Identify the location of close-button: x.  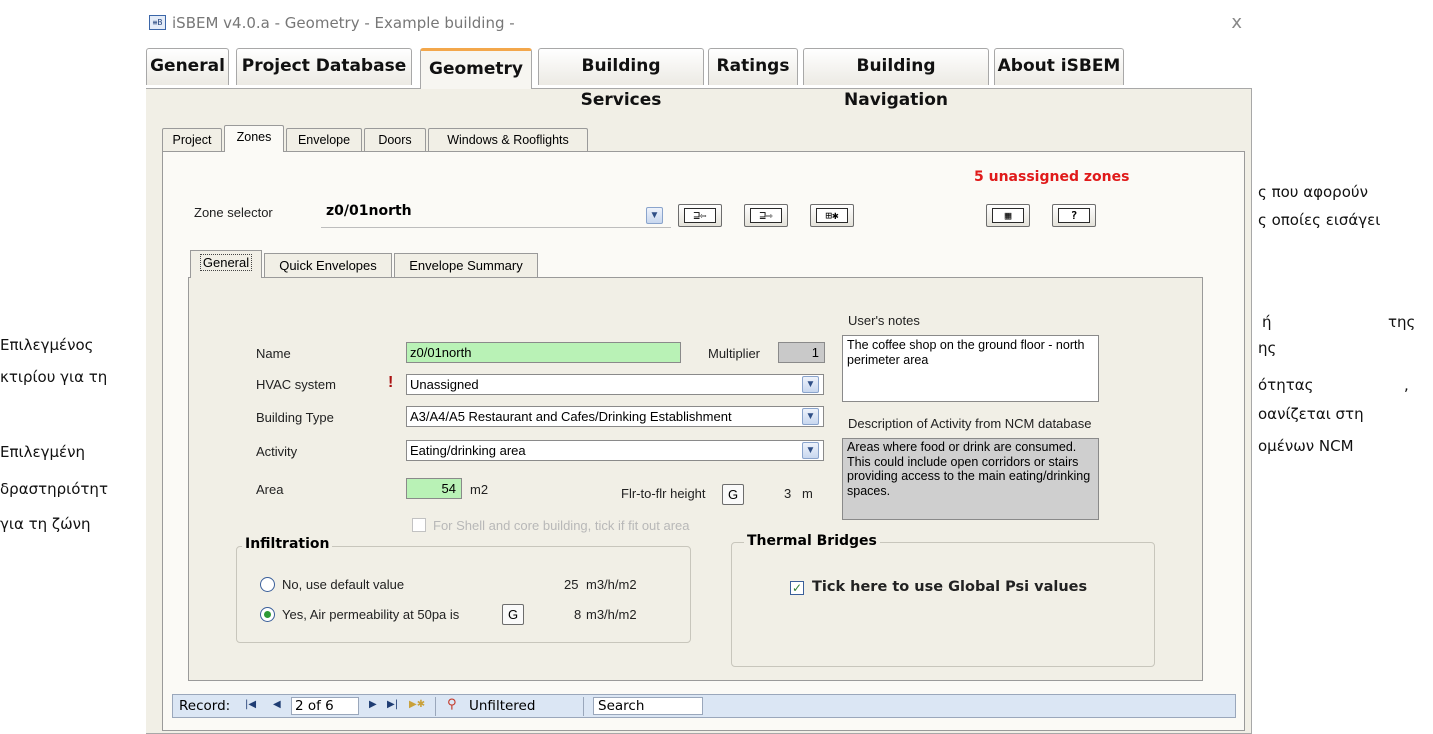
(1236, 22).